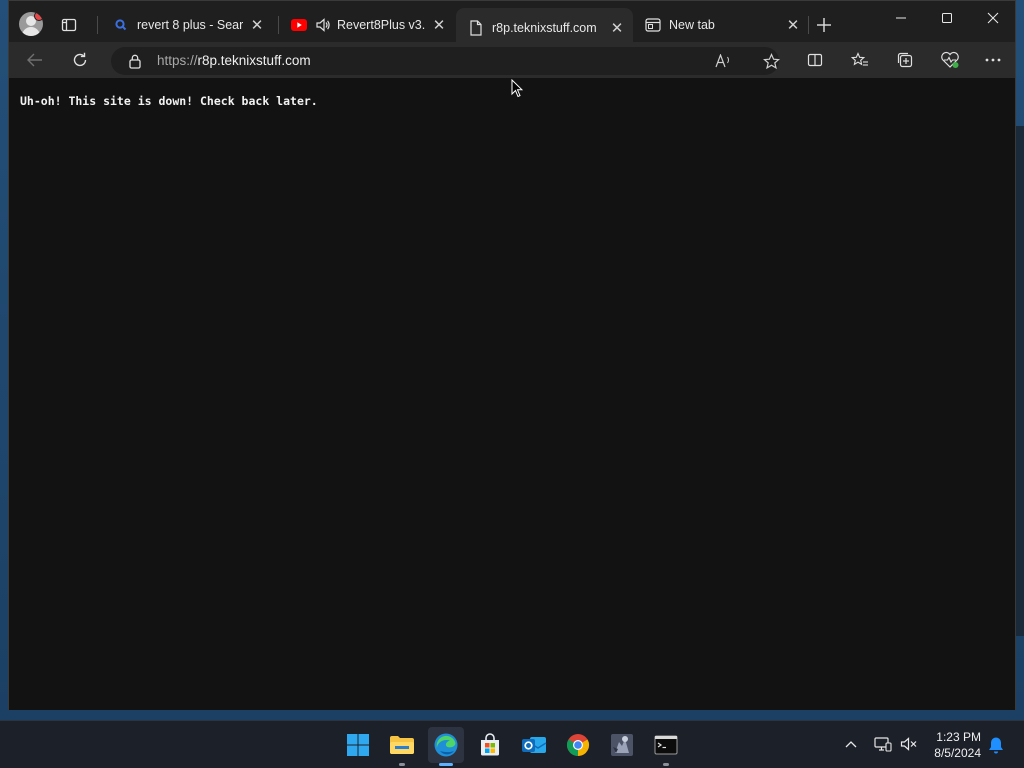 The height and width of the screenshot is (768, 1024). I want to click on address-bar: https://r8p.teknixstuff.com, so click(445, 61).